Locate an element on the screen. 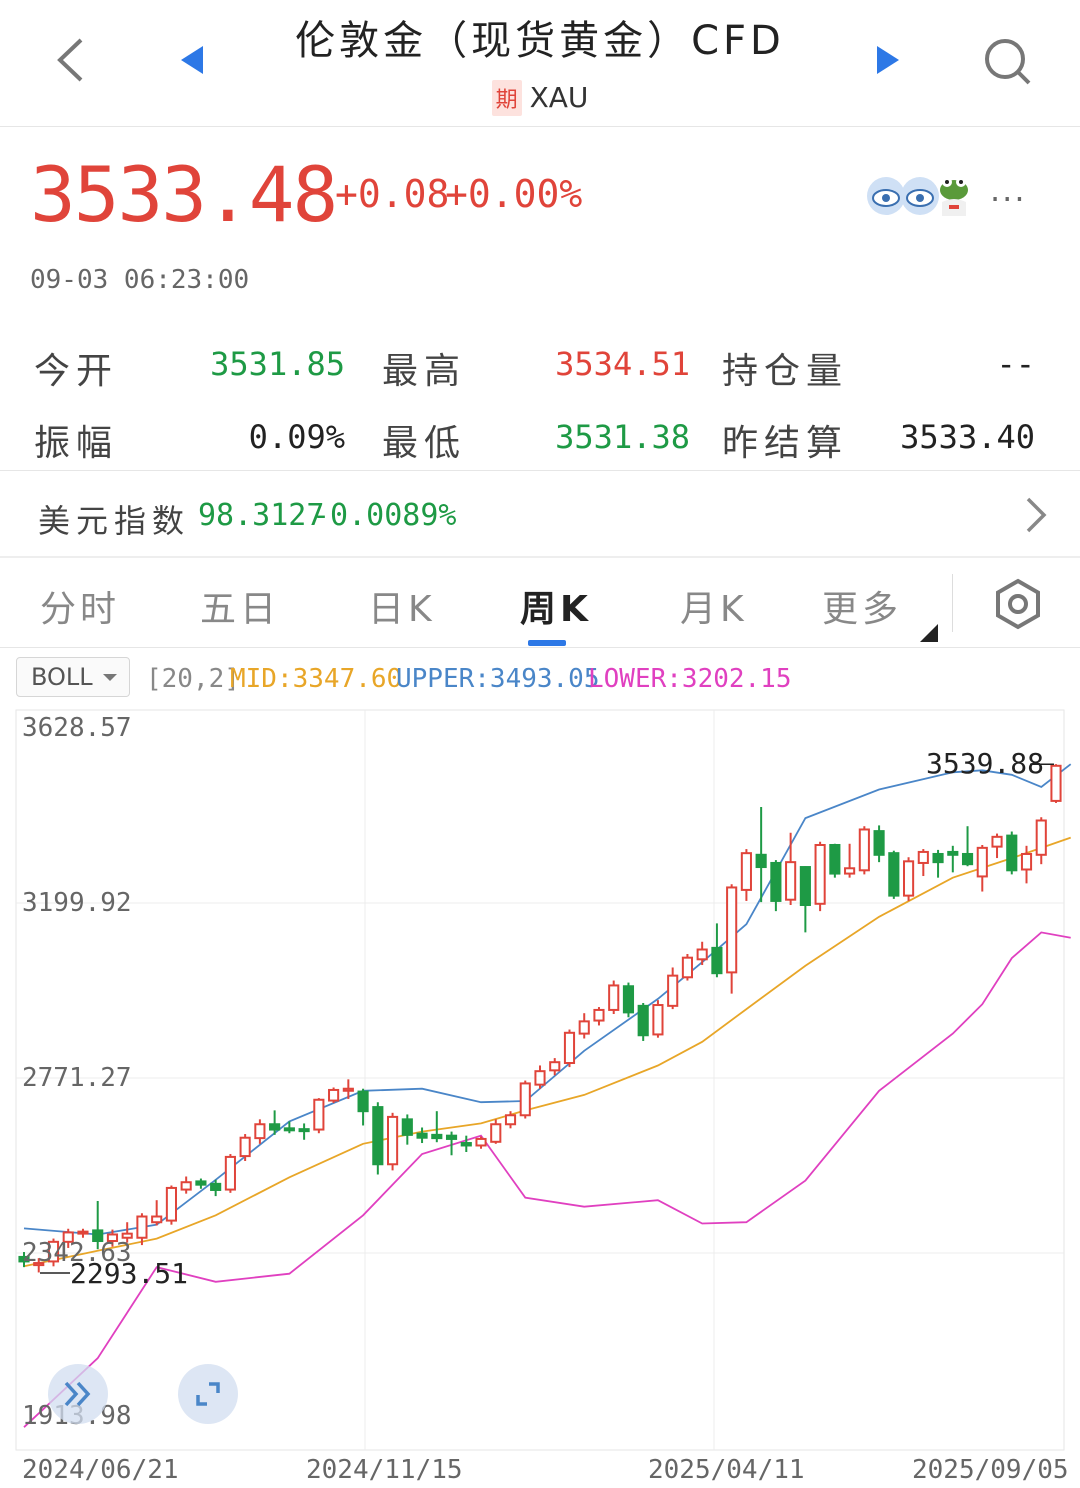 This screenshot has width=1080, height=1488. boll-mid: MID:3347.60 is located at coordinates (316, 679).